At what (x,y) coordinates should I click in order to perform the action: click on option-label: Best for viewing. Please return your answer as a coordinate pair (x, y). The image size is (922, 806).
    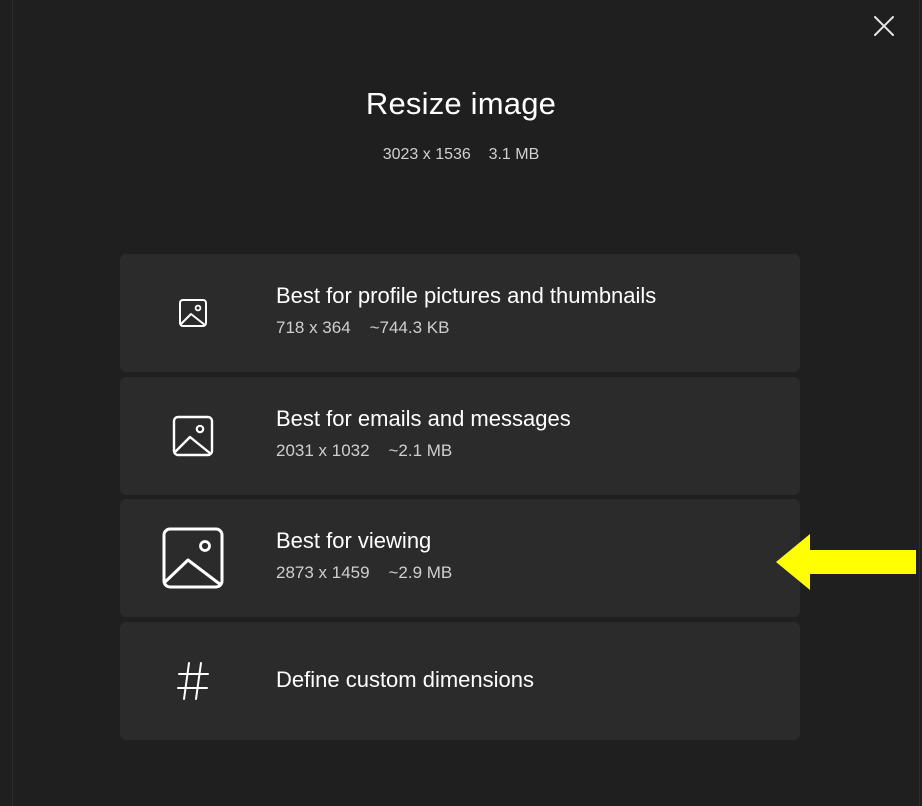
    Looking at the image, I should click on (354, 540).